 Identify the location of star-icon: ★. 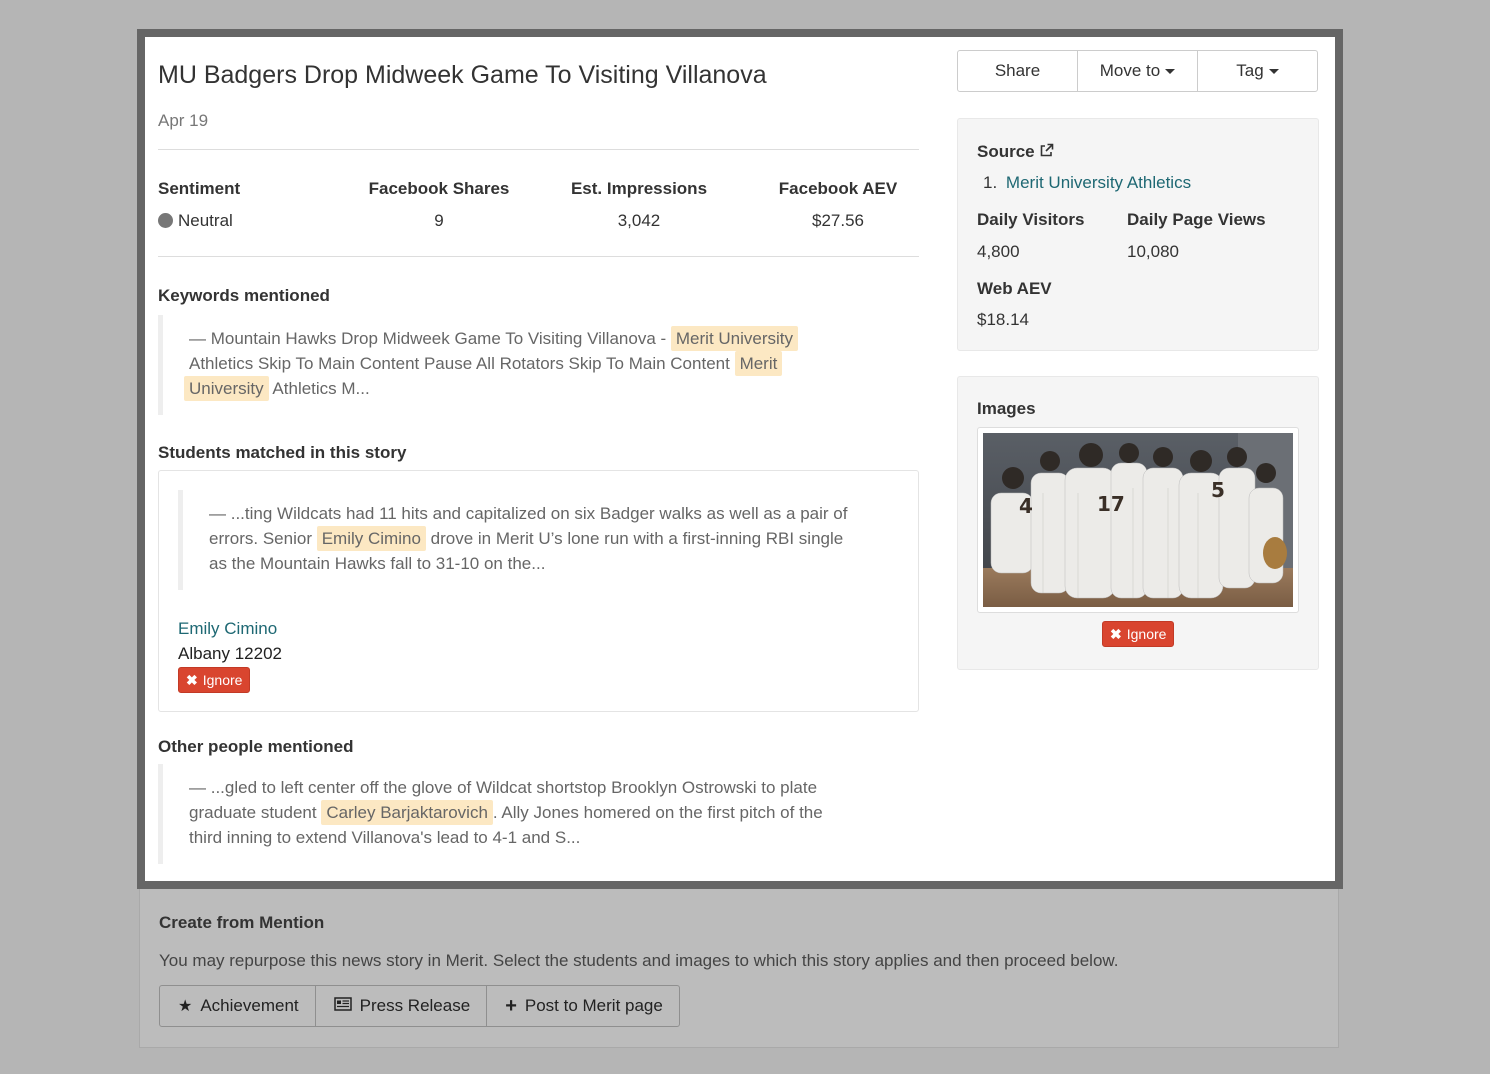
(185, 1006).